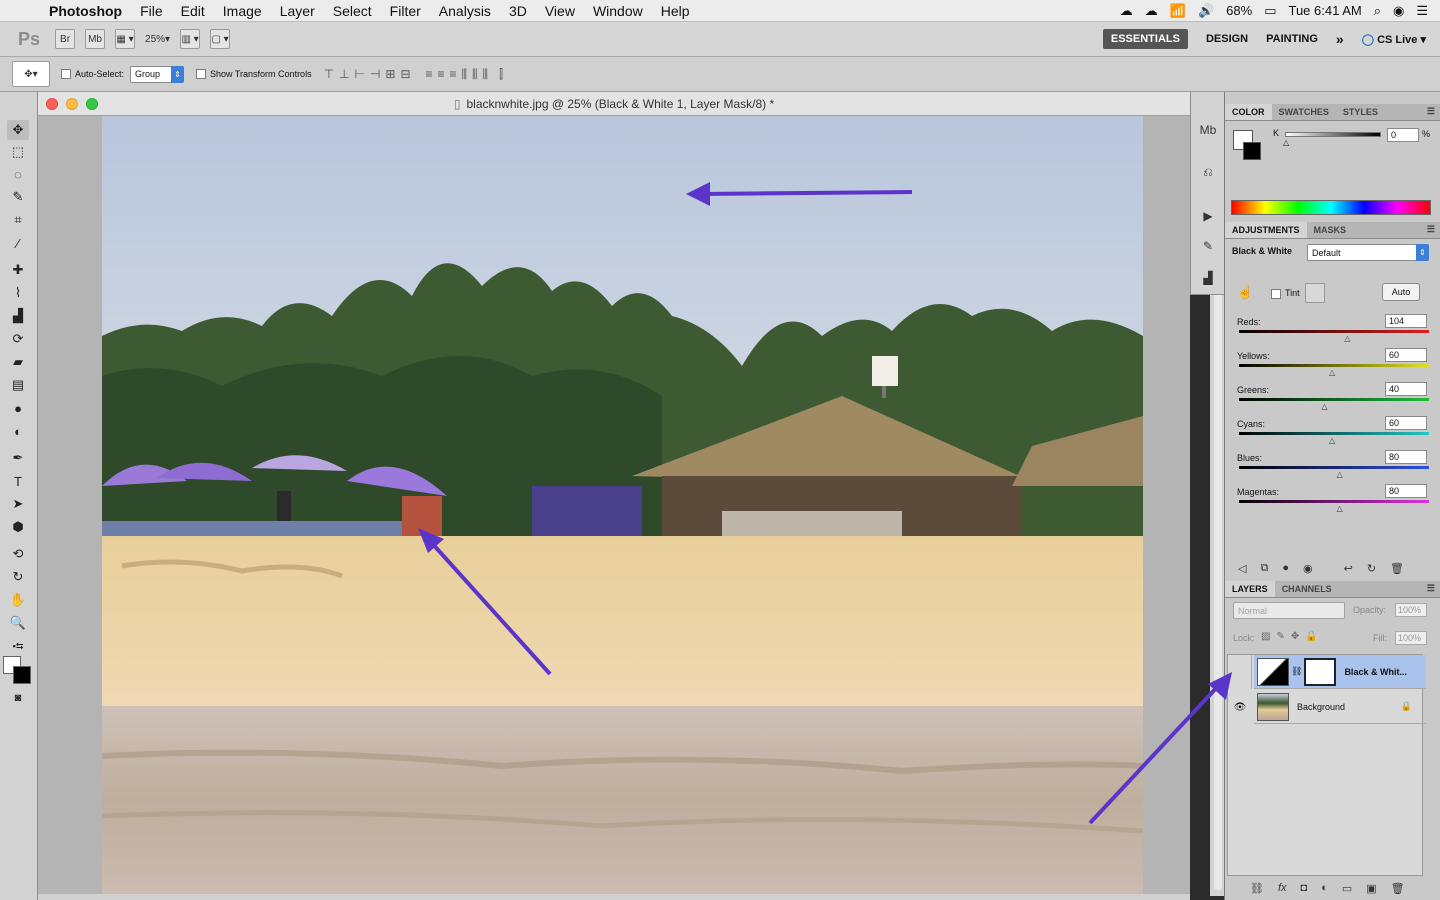  Describe the element at coordinates (1257, 888) in the screenshot. I see `link-layers-icon: ⛓` at that location.